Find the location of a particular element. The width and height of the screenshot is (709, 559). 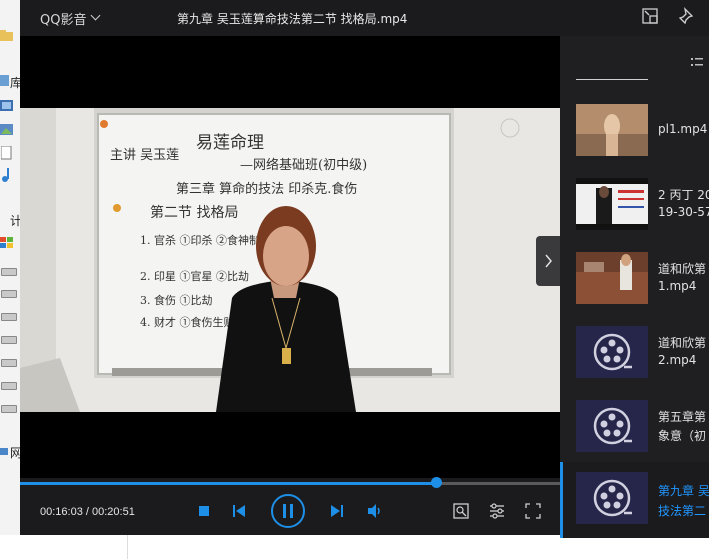

playlist-item-subtitle: 技法第二 is located at coordinates (682, 511).